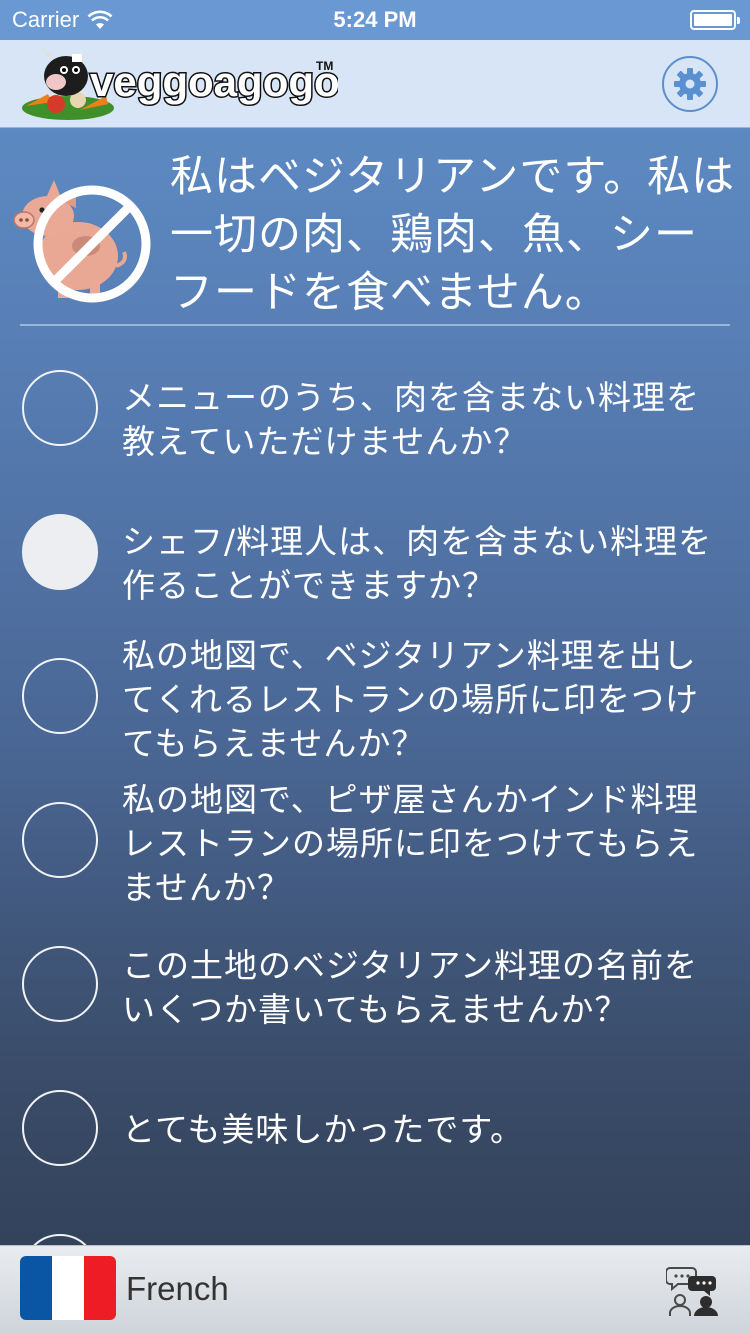  Describe the element at coordinates (693, 1289) in the screenshot. I see `conversation-people-icon` at that location.